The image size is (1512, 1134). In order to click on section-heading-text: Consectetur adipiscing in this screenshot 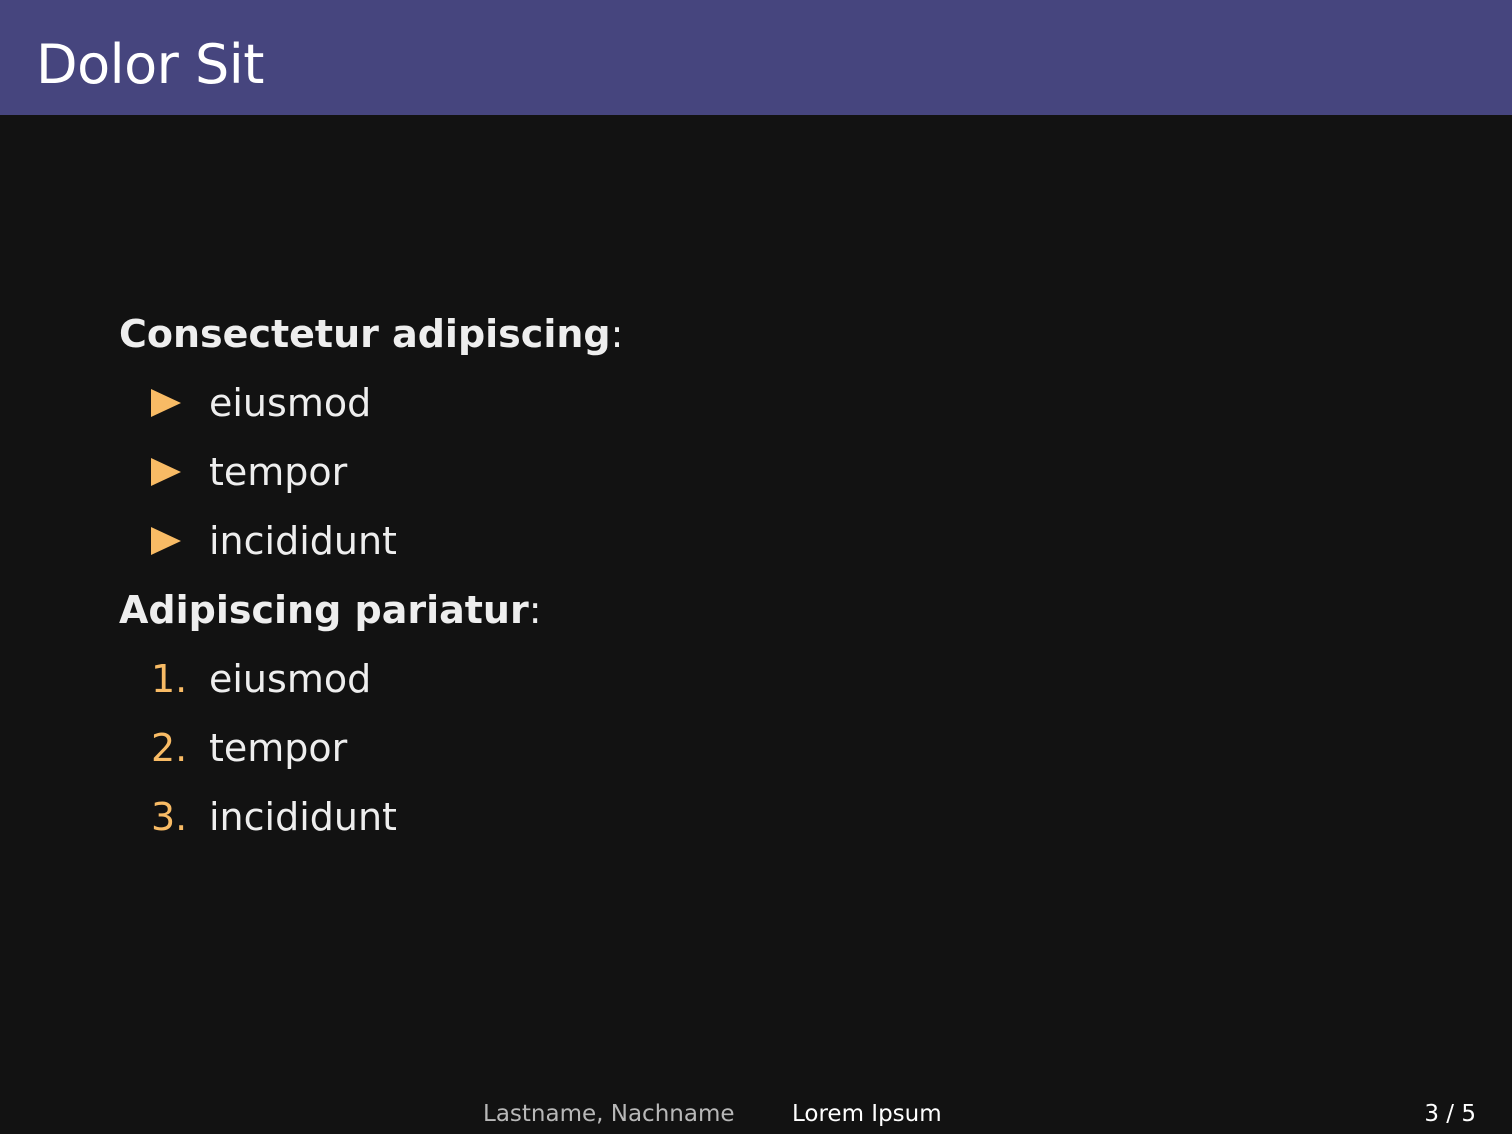, I will do `click(365, 334)`.